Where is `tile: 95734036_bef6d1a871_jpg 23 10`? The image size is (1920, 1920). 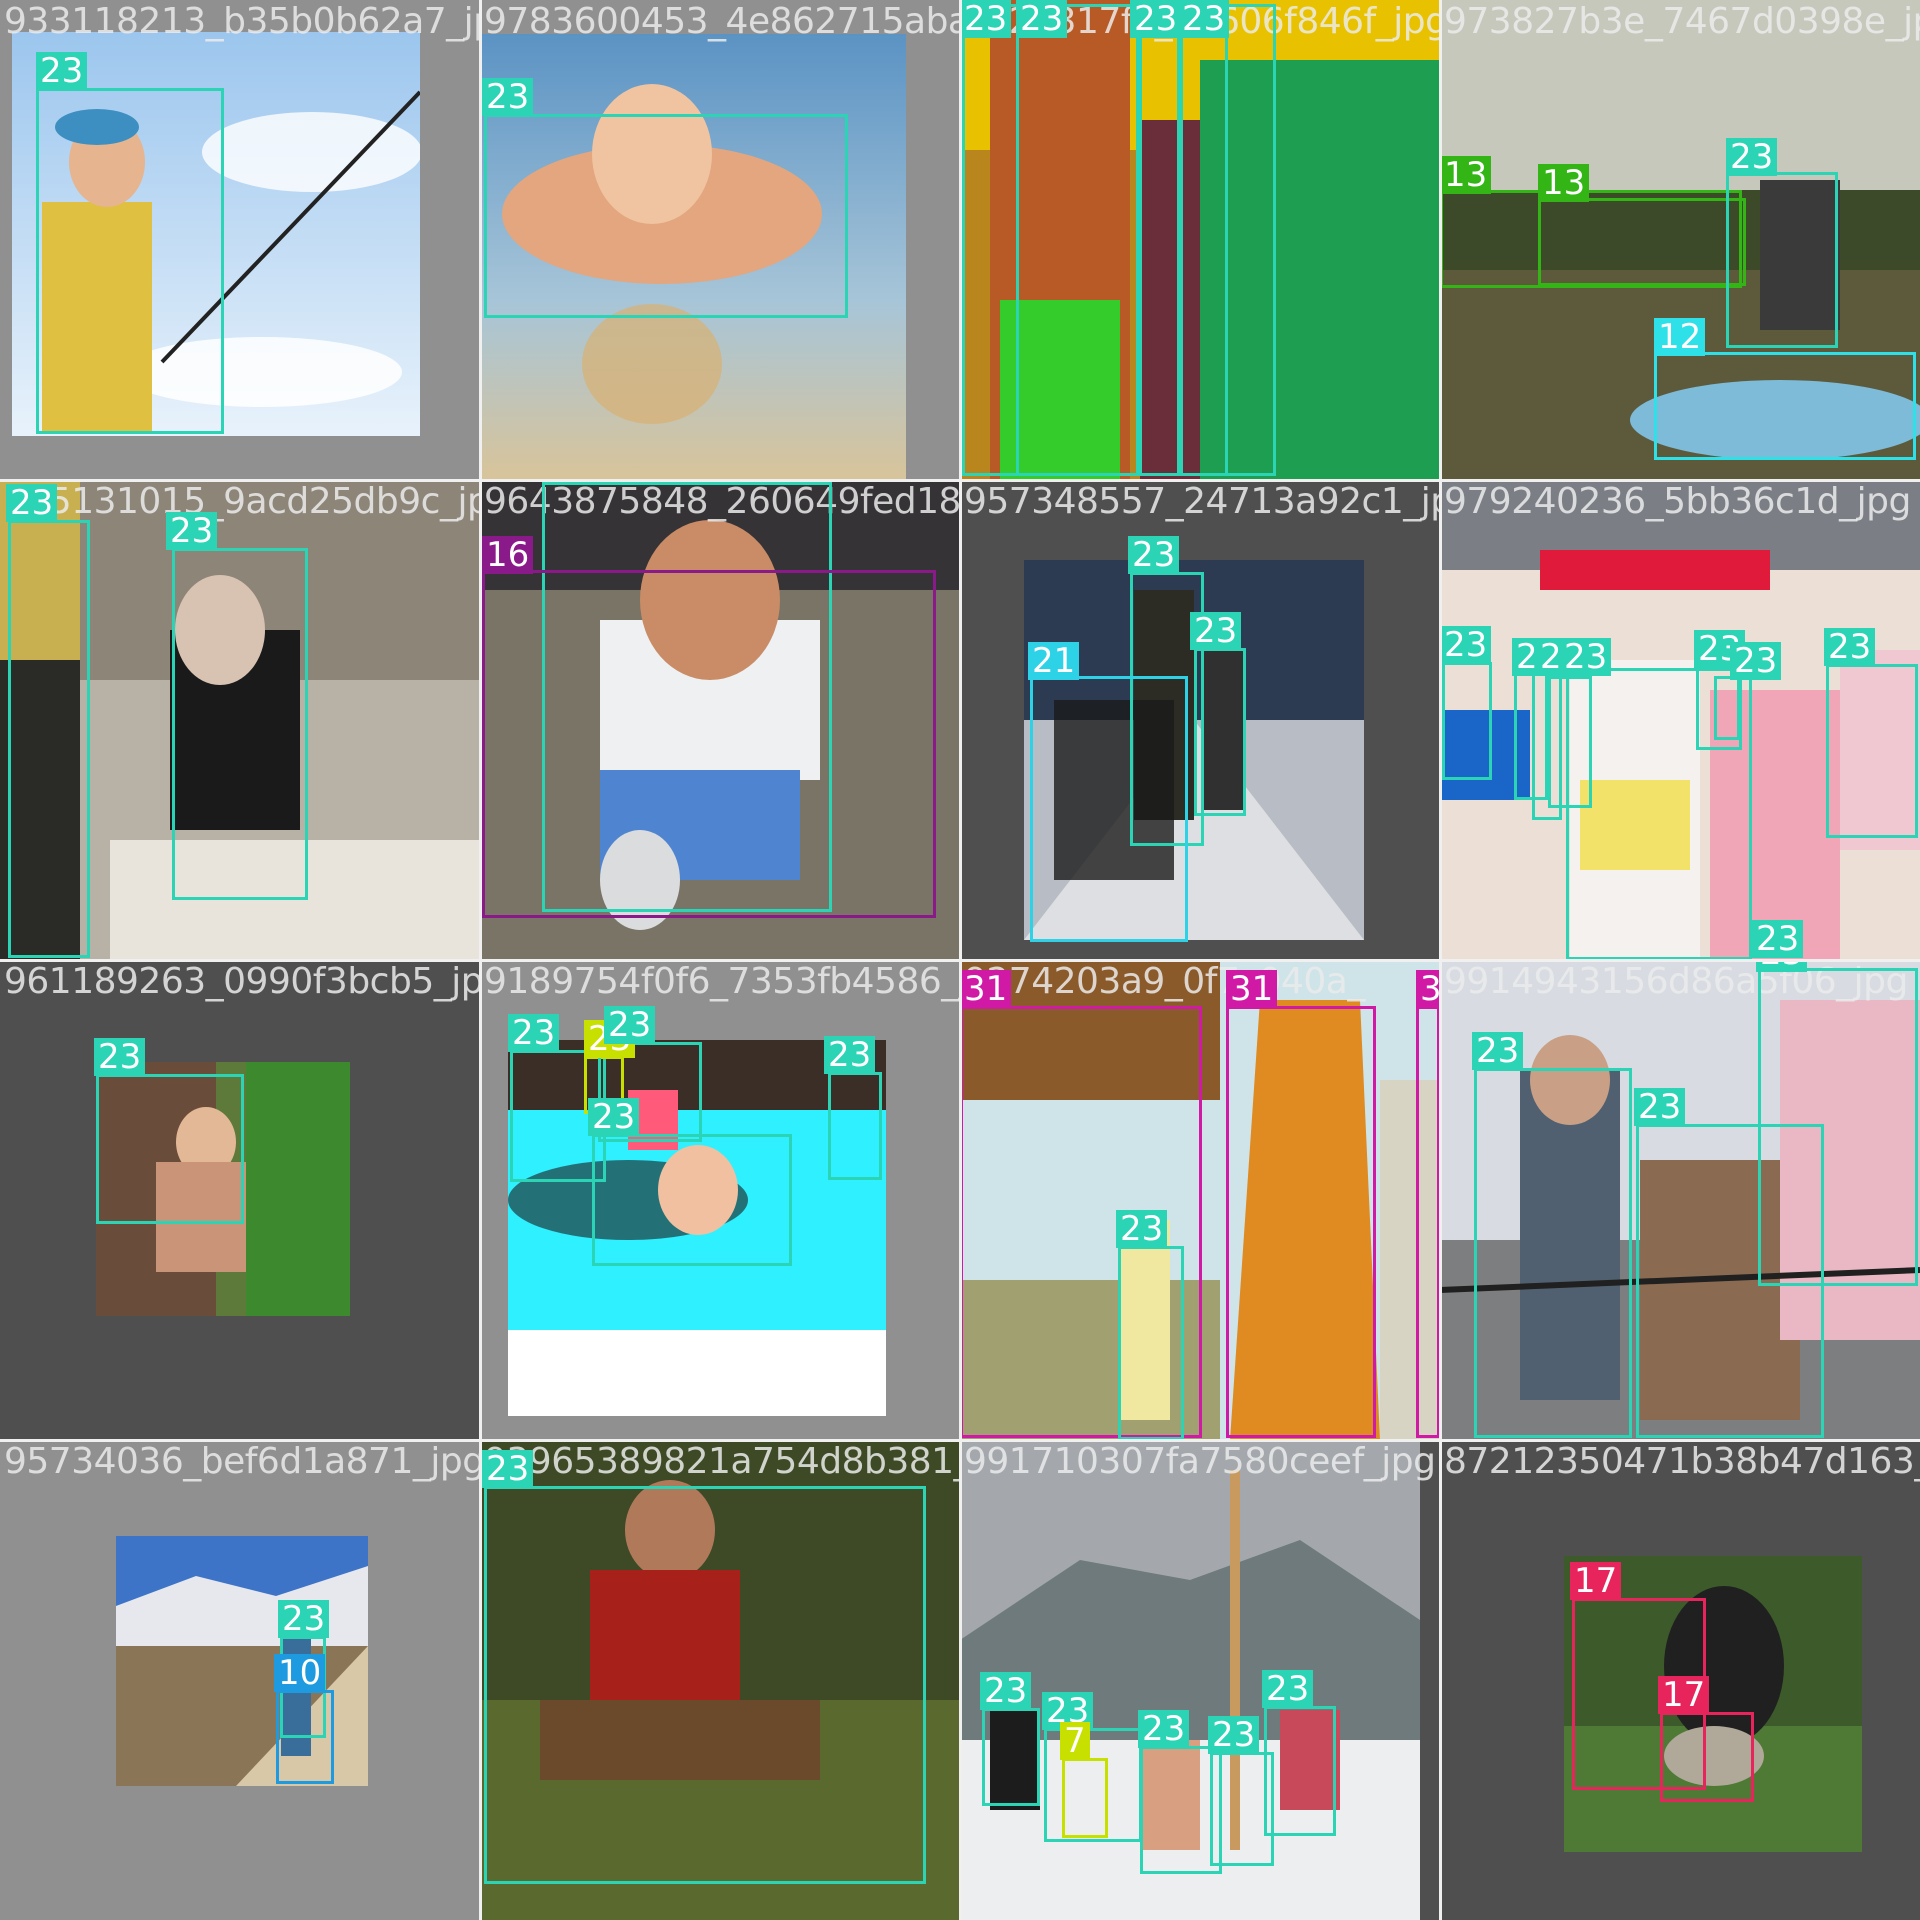
tile: 95734036_bef6d1a871_jpg 23 10 is located at coordinates (240, 1680).